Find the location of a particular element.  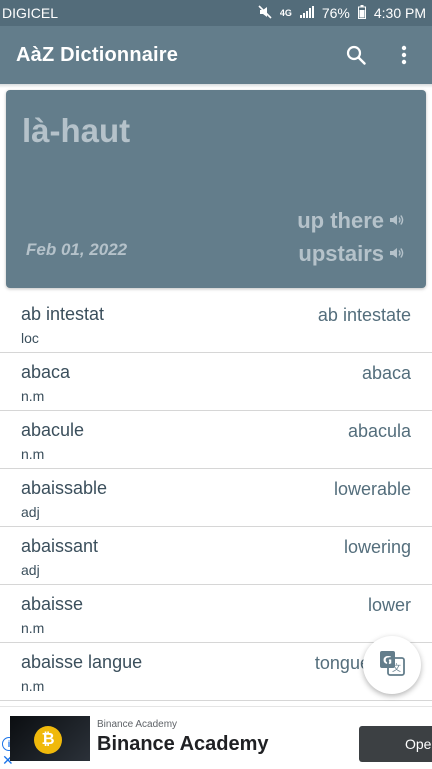

english-translation: lowerable is located at coordinates (372, 489).